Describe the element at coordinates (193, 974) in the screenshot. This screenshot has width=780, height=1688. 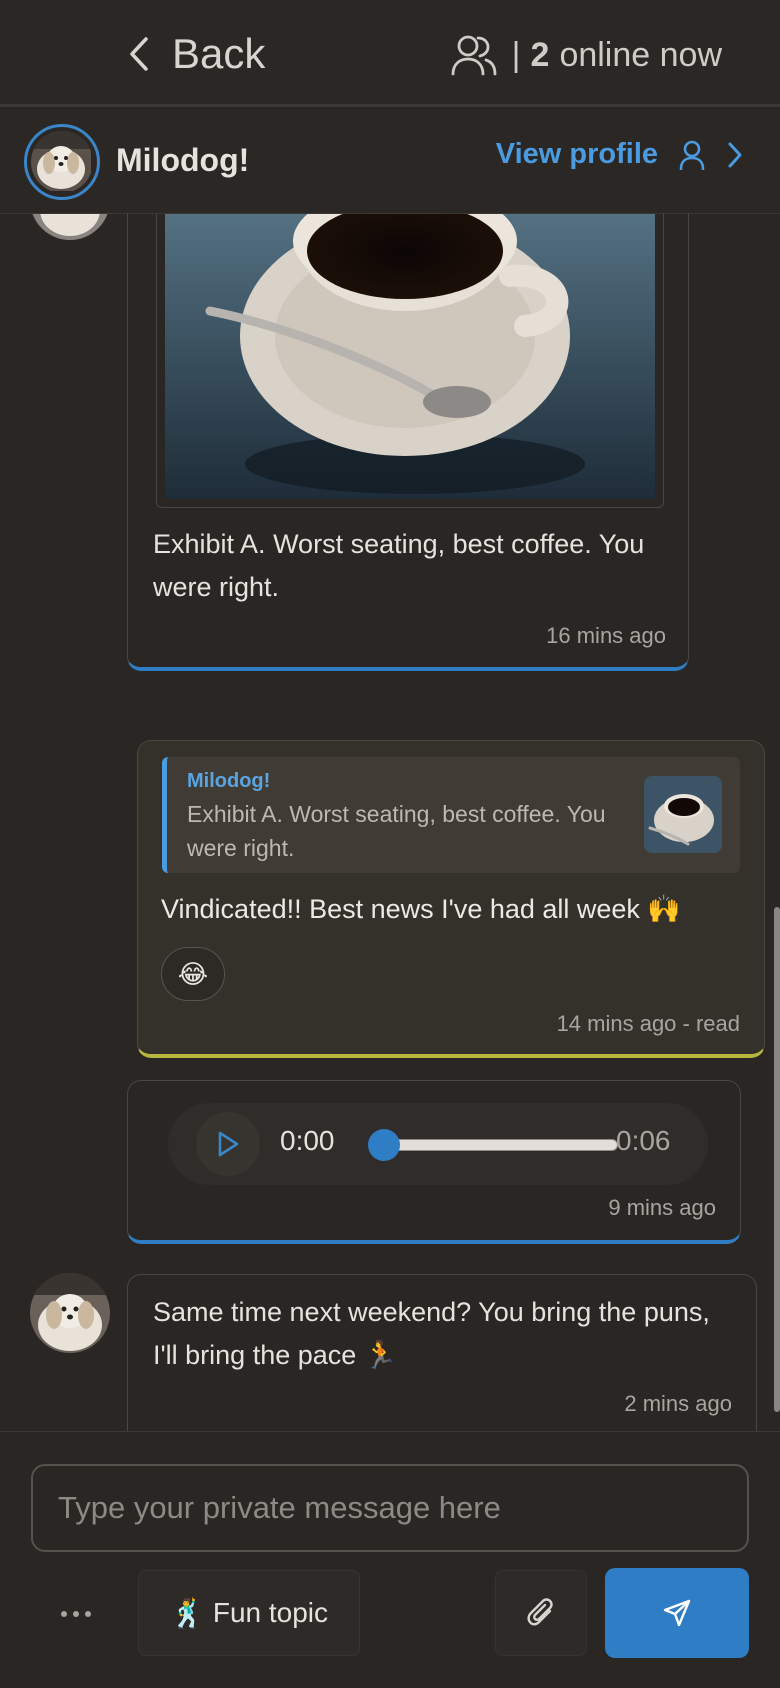
I see `reaction-badge: 😂` at that location.